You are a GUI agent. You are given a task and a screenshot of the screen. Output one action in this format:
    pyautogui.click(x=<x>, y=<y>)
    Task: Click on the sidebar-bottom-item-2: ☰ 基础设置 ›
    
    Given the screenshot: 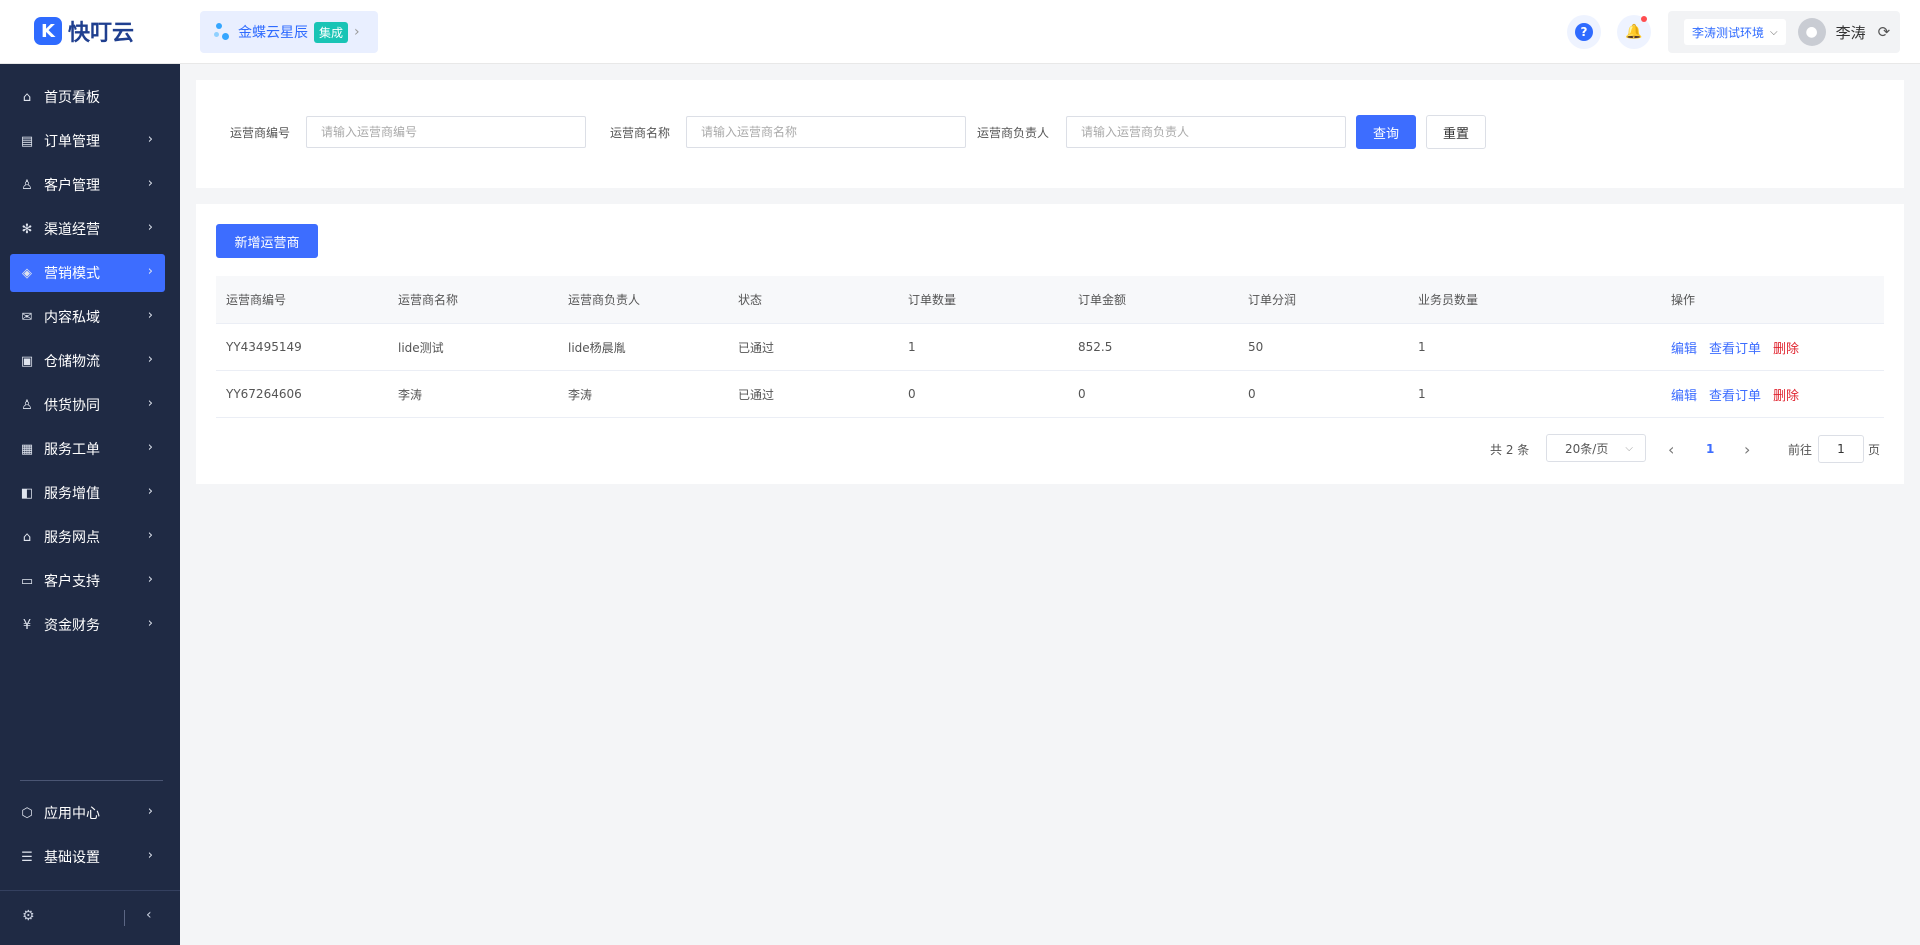 What is the action you would take?
    pyautogui.click(x=87, y=857)
    